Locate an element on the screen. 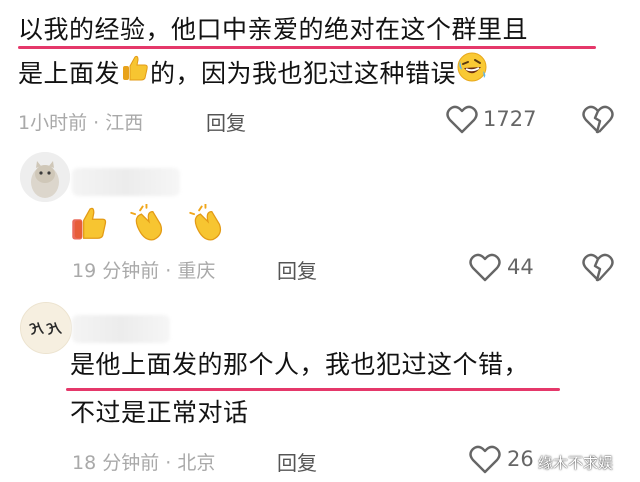 Image resolution: width=640 pixels, height=482 pixels. comment2-time-location: 19 分钟前 · 重庆 is located at coordinates (144, 271).